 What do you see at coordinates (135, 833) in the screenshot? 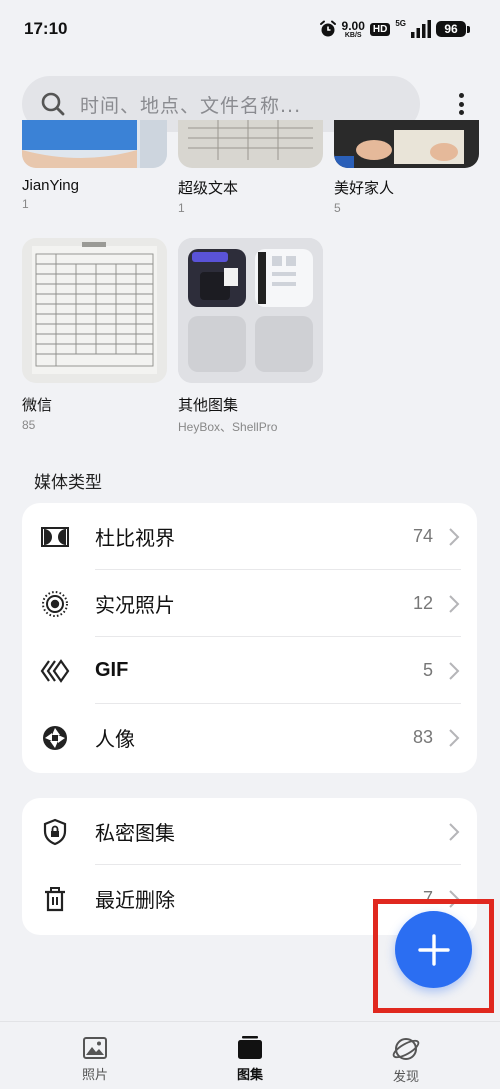
I see `row-label: 私密图集` at bounding box center [135, 833].